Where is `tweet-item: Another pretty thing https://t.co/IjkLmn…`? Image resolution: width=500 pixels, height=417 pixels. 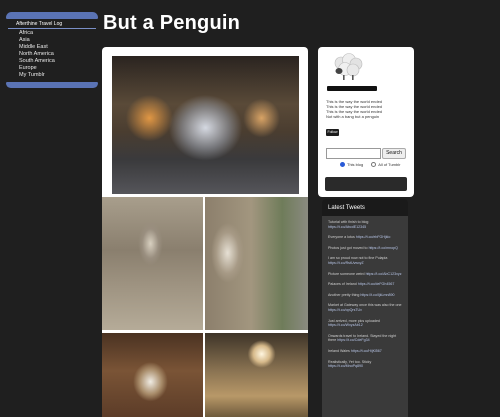 tweet-item: Another pretty thing https://t.co/IjkLmn… is located at coordinates (365, 295).